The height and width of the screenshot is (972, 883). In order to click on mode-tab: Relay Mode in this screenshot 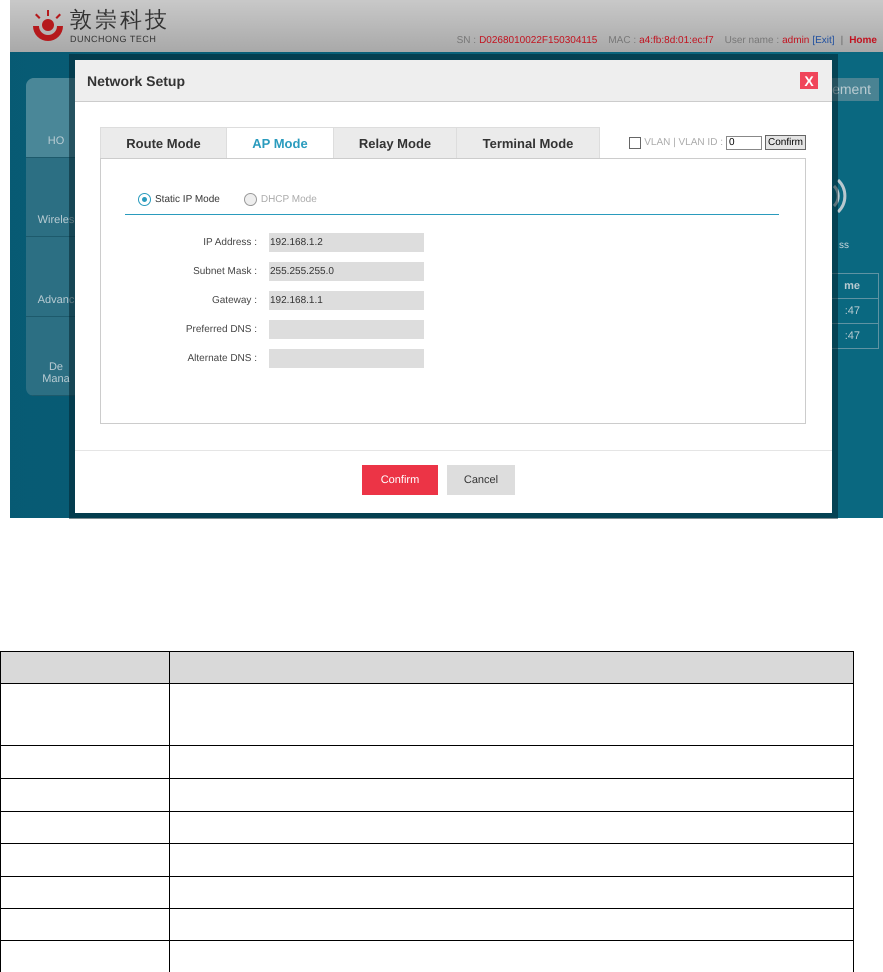, I will do `click(395, 142)`.